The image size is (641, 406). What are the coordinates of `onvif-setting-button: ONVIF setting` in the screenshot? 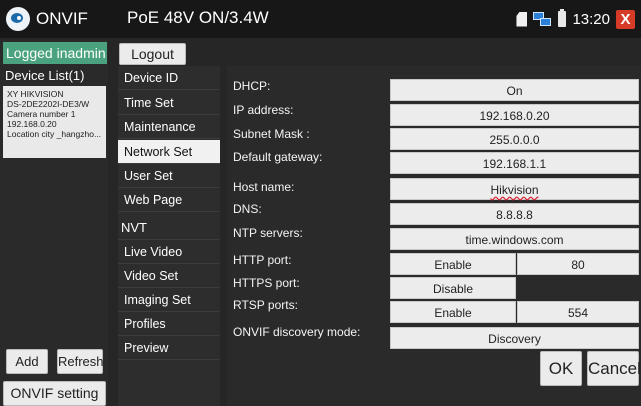 It's located at (54, 393).